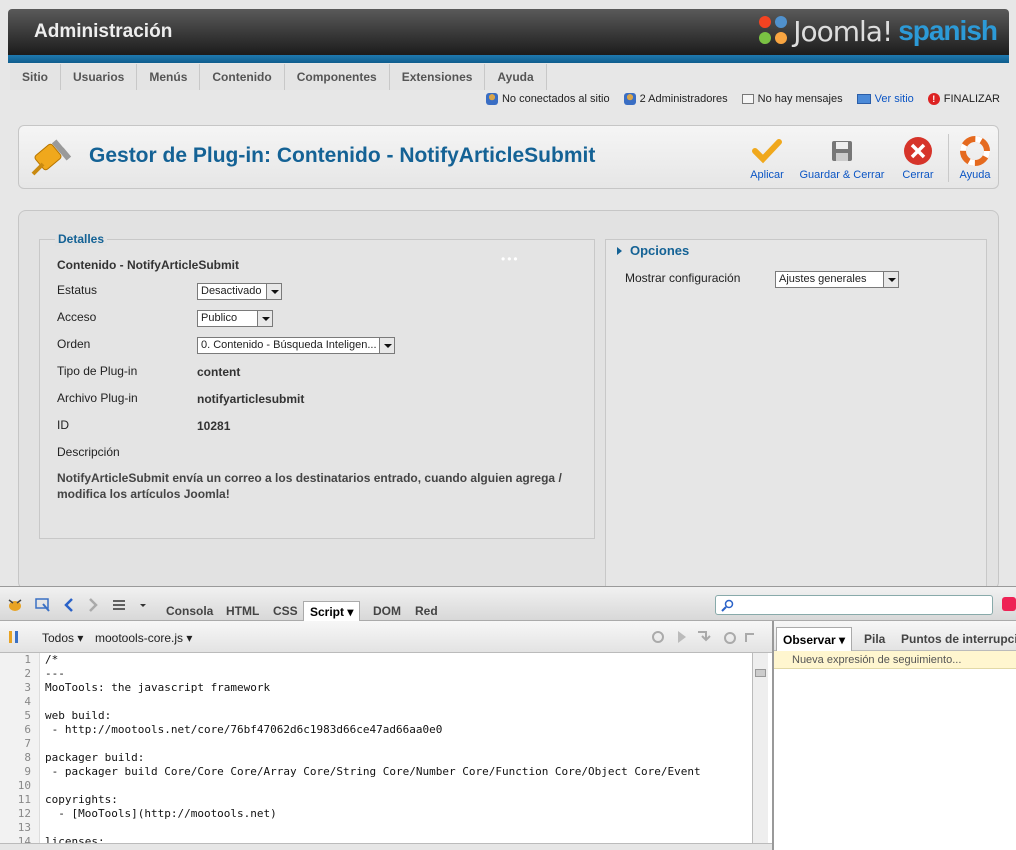 The image size is (1016, 850). What do you see at coordinates (619, 251) in the screenshot?
I see `caret-right-icon` at bounding box center [619, 251].